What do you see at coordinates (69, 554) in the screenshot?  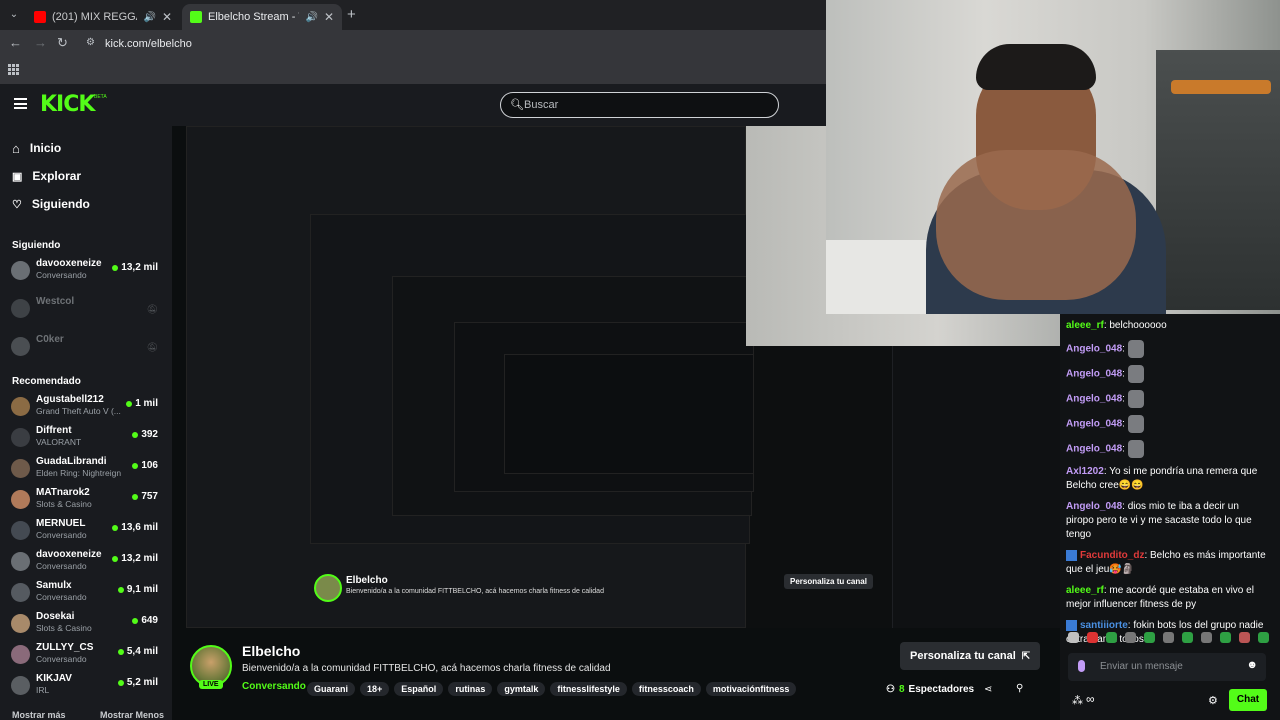 I see `channel-name: davooxeneize` at bounding box center [69, 554].